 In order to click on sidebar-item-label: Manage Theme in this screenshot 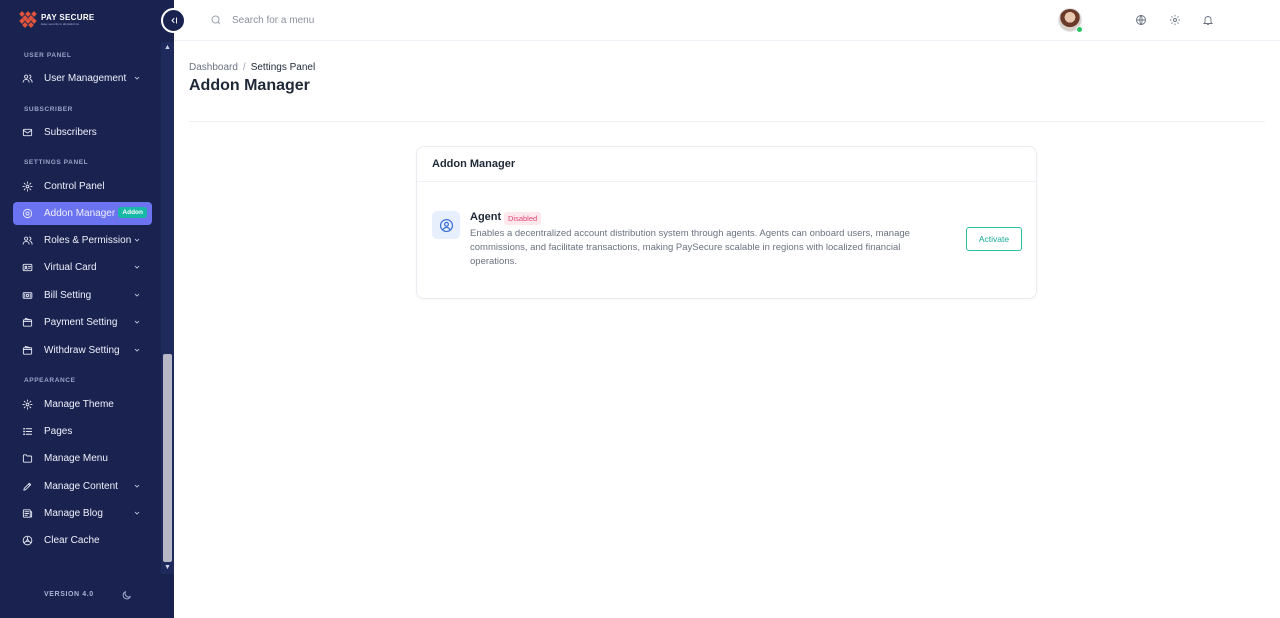, I will do `click(79, 404)`.